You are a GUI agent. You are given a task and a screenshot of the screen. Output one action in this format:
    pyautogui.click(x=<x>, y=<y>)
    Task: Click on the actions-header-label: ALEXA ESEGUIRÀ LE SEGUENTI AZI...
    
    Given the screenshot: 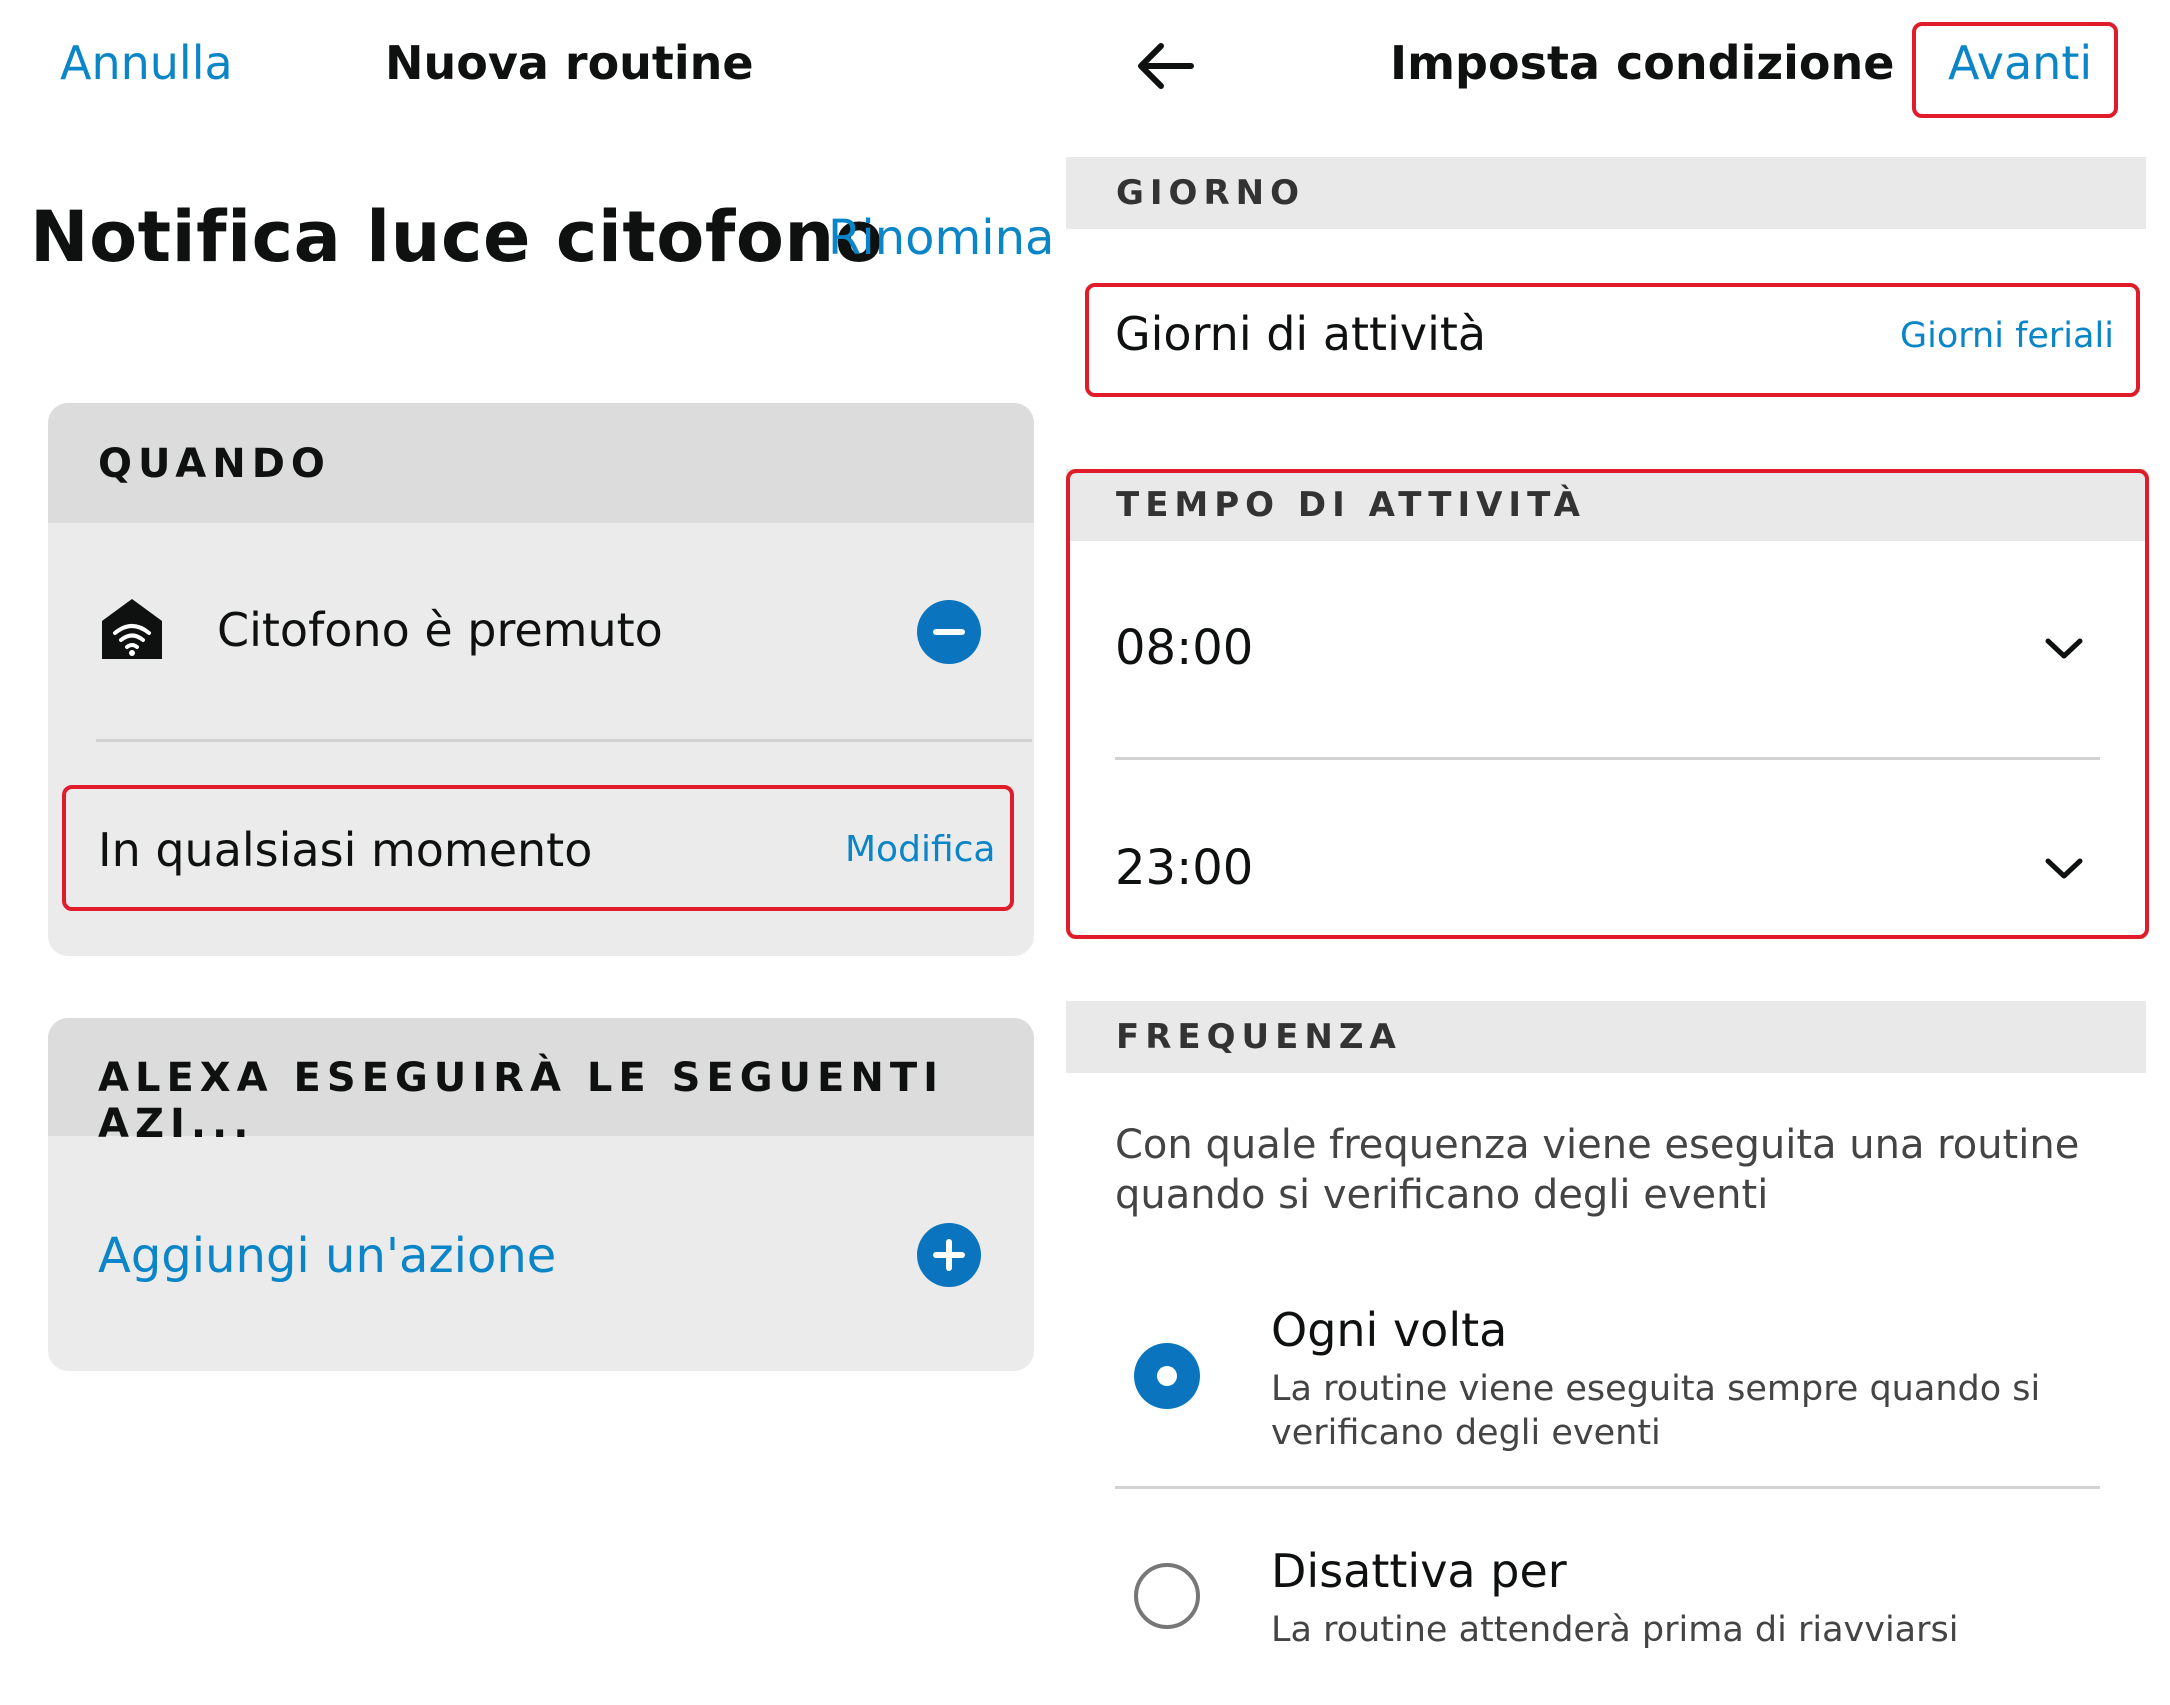 What is the action you would take?
    pyautogui.click(x=521, y=1101)
    